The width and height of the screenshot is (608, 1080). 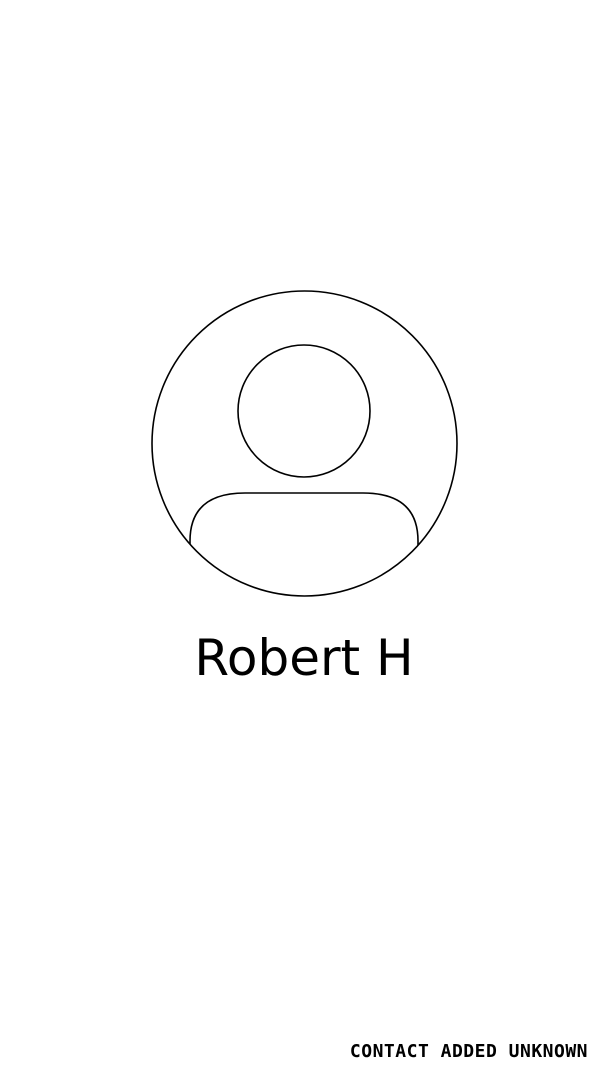 I want to click on contact-avatar, so click(x=304, y=443).